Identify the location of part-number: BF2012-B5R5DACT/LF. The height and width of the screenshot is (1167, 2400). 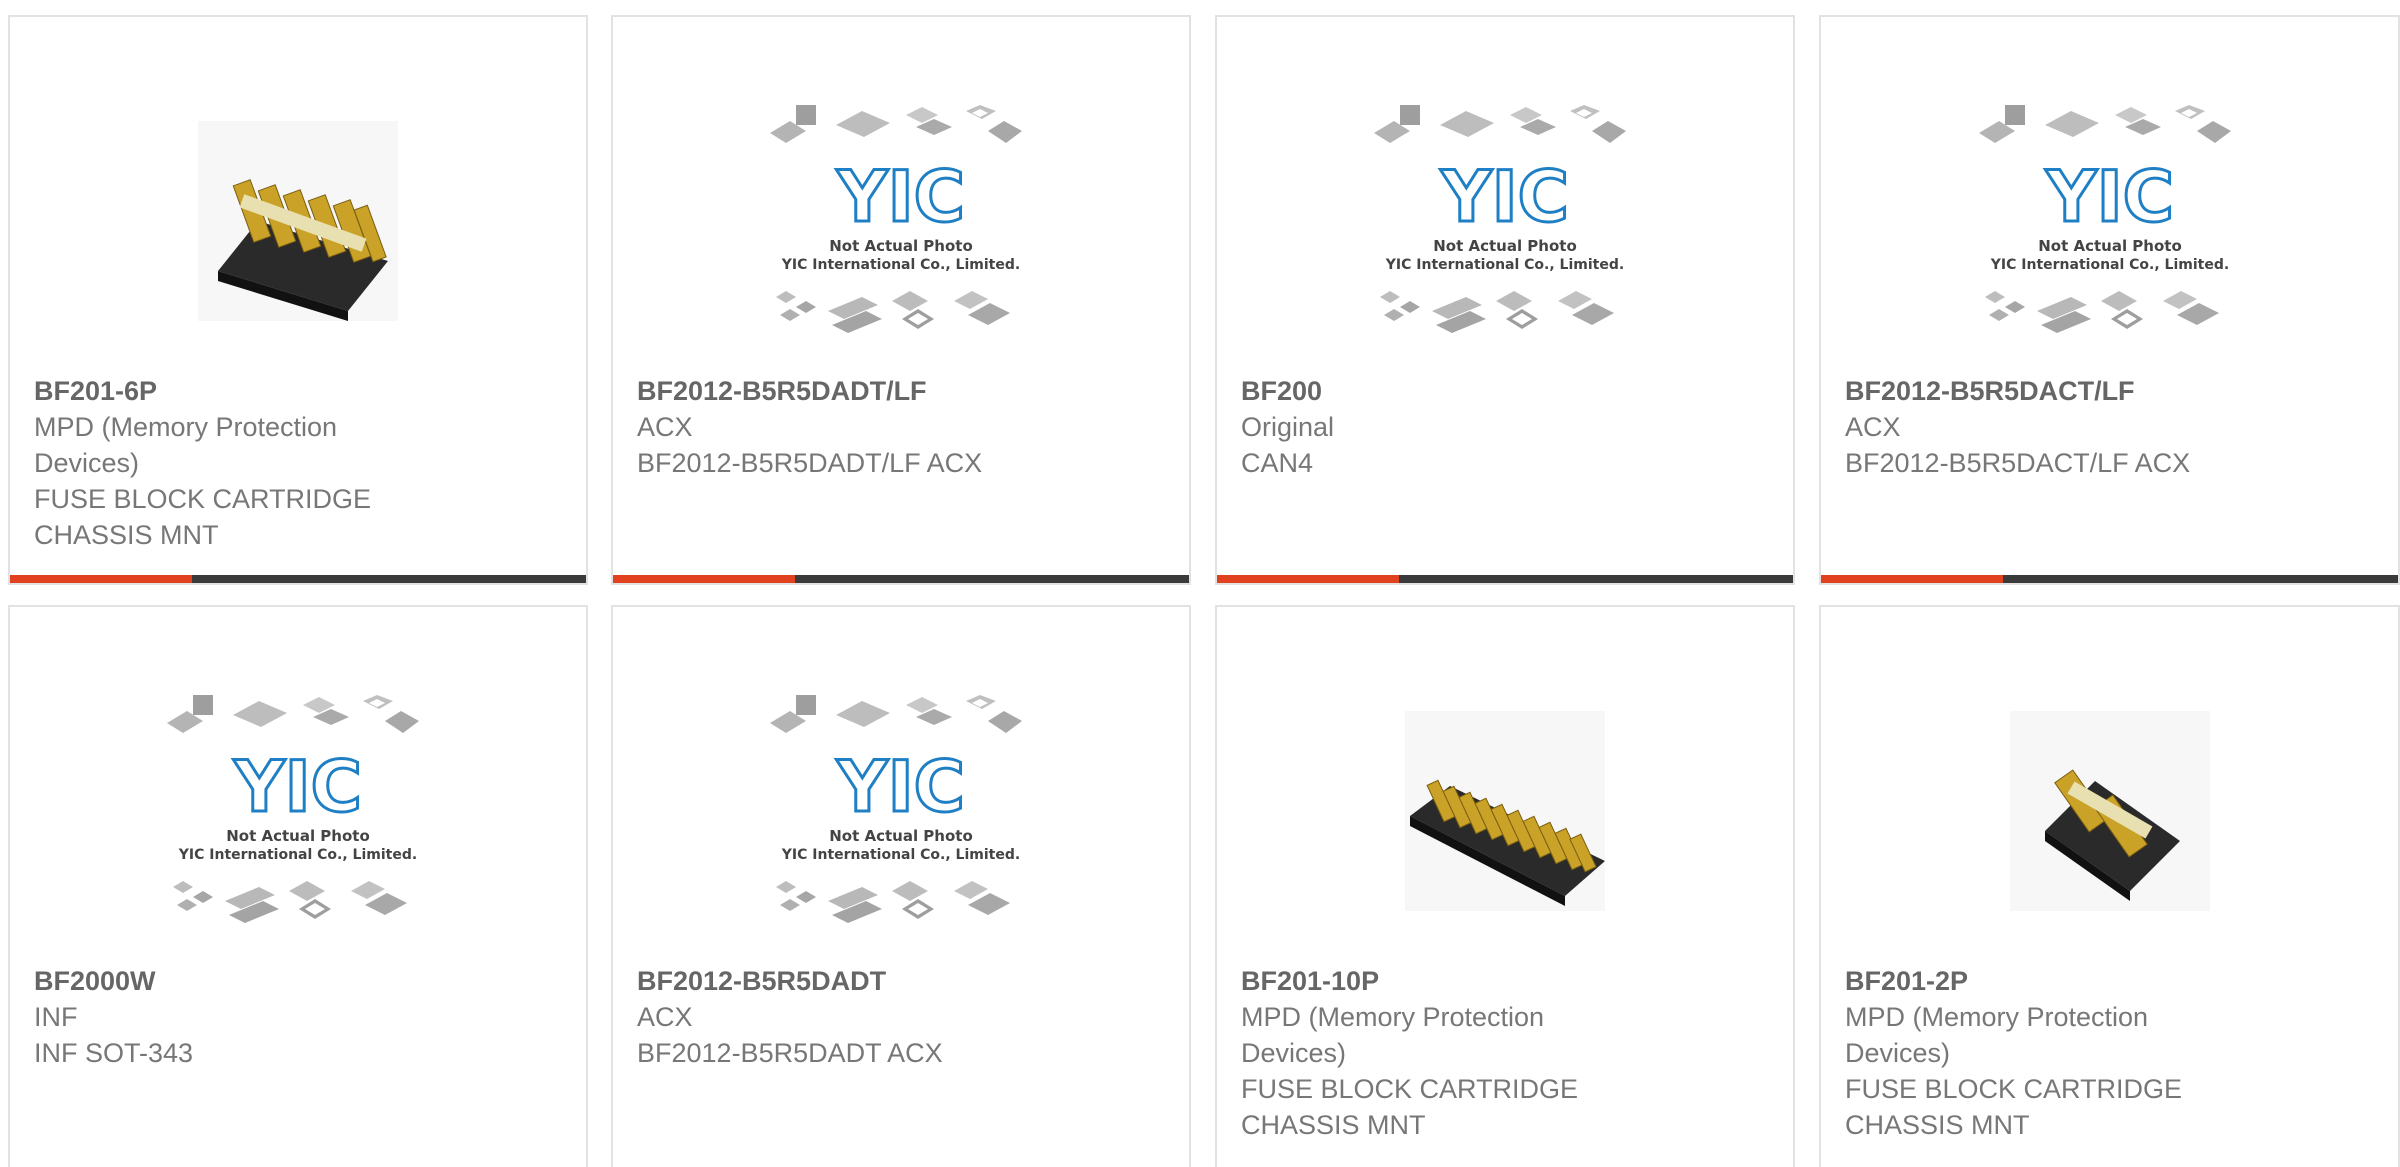
(2109, 391).